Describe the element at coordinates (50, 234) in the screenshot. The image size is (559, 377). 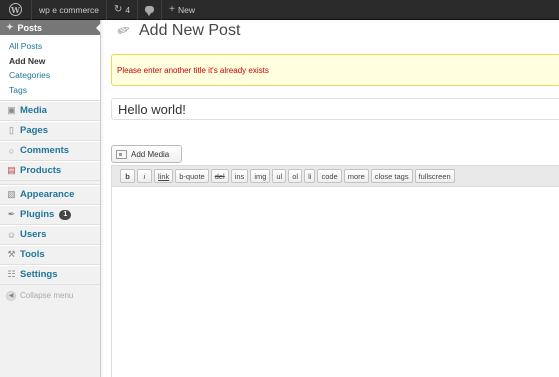
I see `menu-users: ☺ Users` at that location.